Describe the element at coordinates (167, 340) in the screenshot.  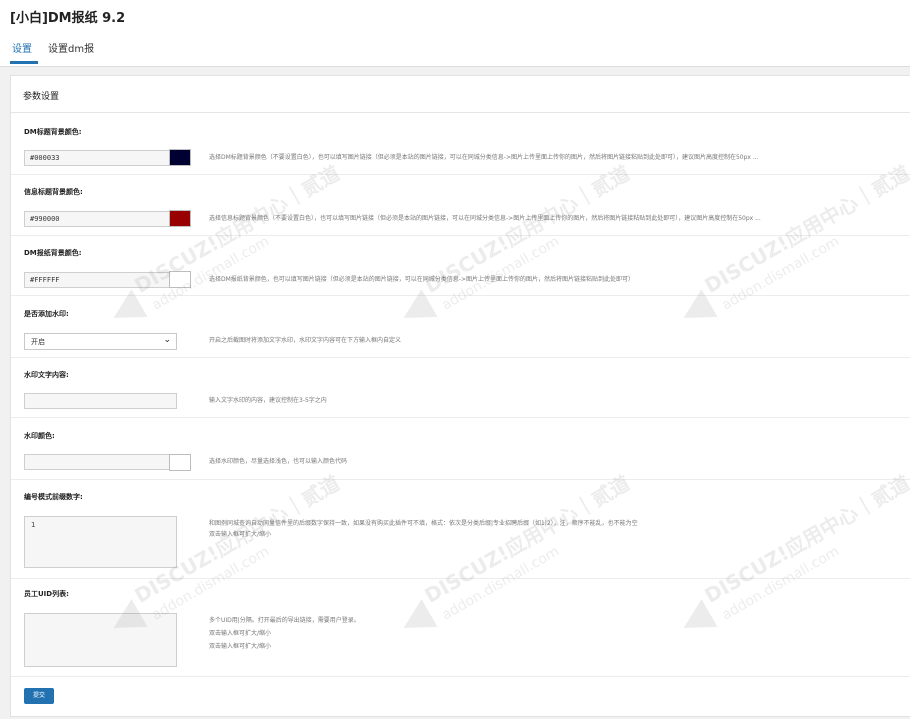
I see `chevron-down-icon: ⌄` at that location.